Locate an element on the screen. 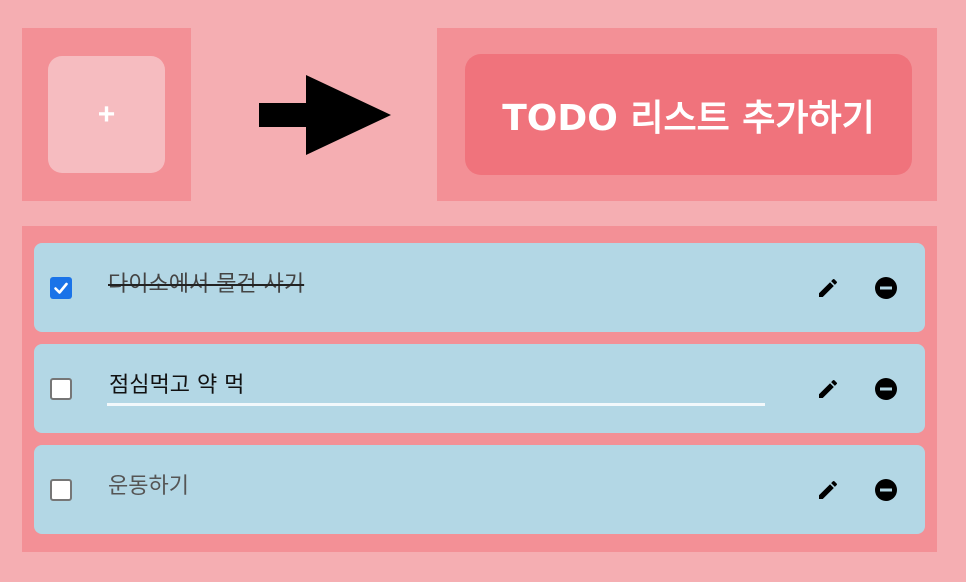 Image resolution: width=966 pixels, height=582 pixels. arrow-right-icon is located at coordinates (325, 115).